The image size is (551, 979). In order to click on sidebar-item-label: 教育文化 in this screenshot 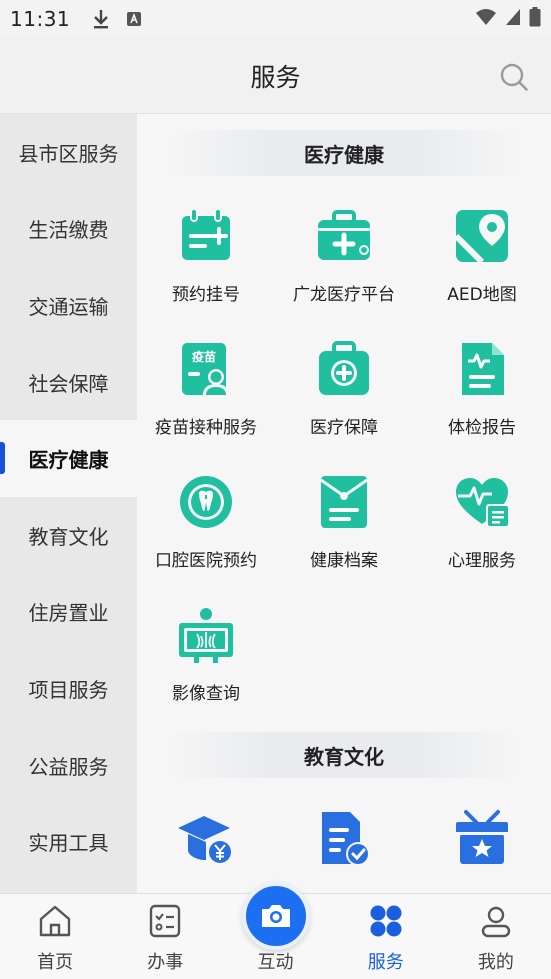, I will do `click(68, 536)`.